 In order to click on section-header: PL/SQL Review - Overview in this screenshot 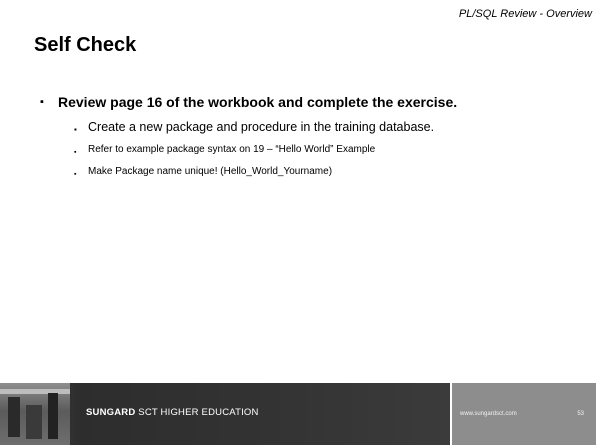, I will do `click(525, 14)`.